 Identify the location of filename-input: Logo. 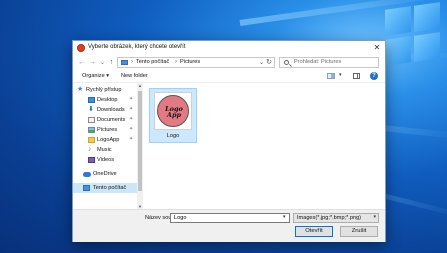
(230, 218).